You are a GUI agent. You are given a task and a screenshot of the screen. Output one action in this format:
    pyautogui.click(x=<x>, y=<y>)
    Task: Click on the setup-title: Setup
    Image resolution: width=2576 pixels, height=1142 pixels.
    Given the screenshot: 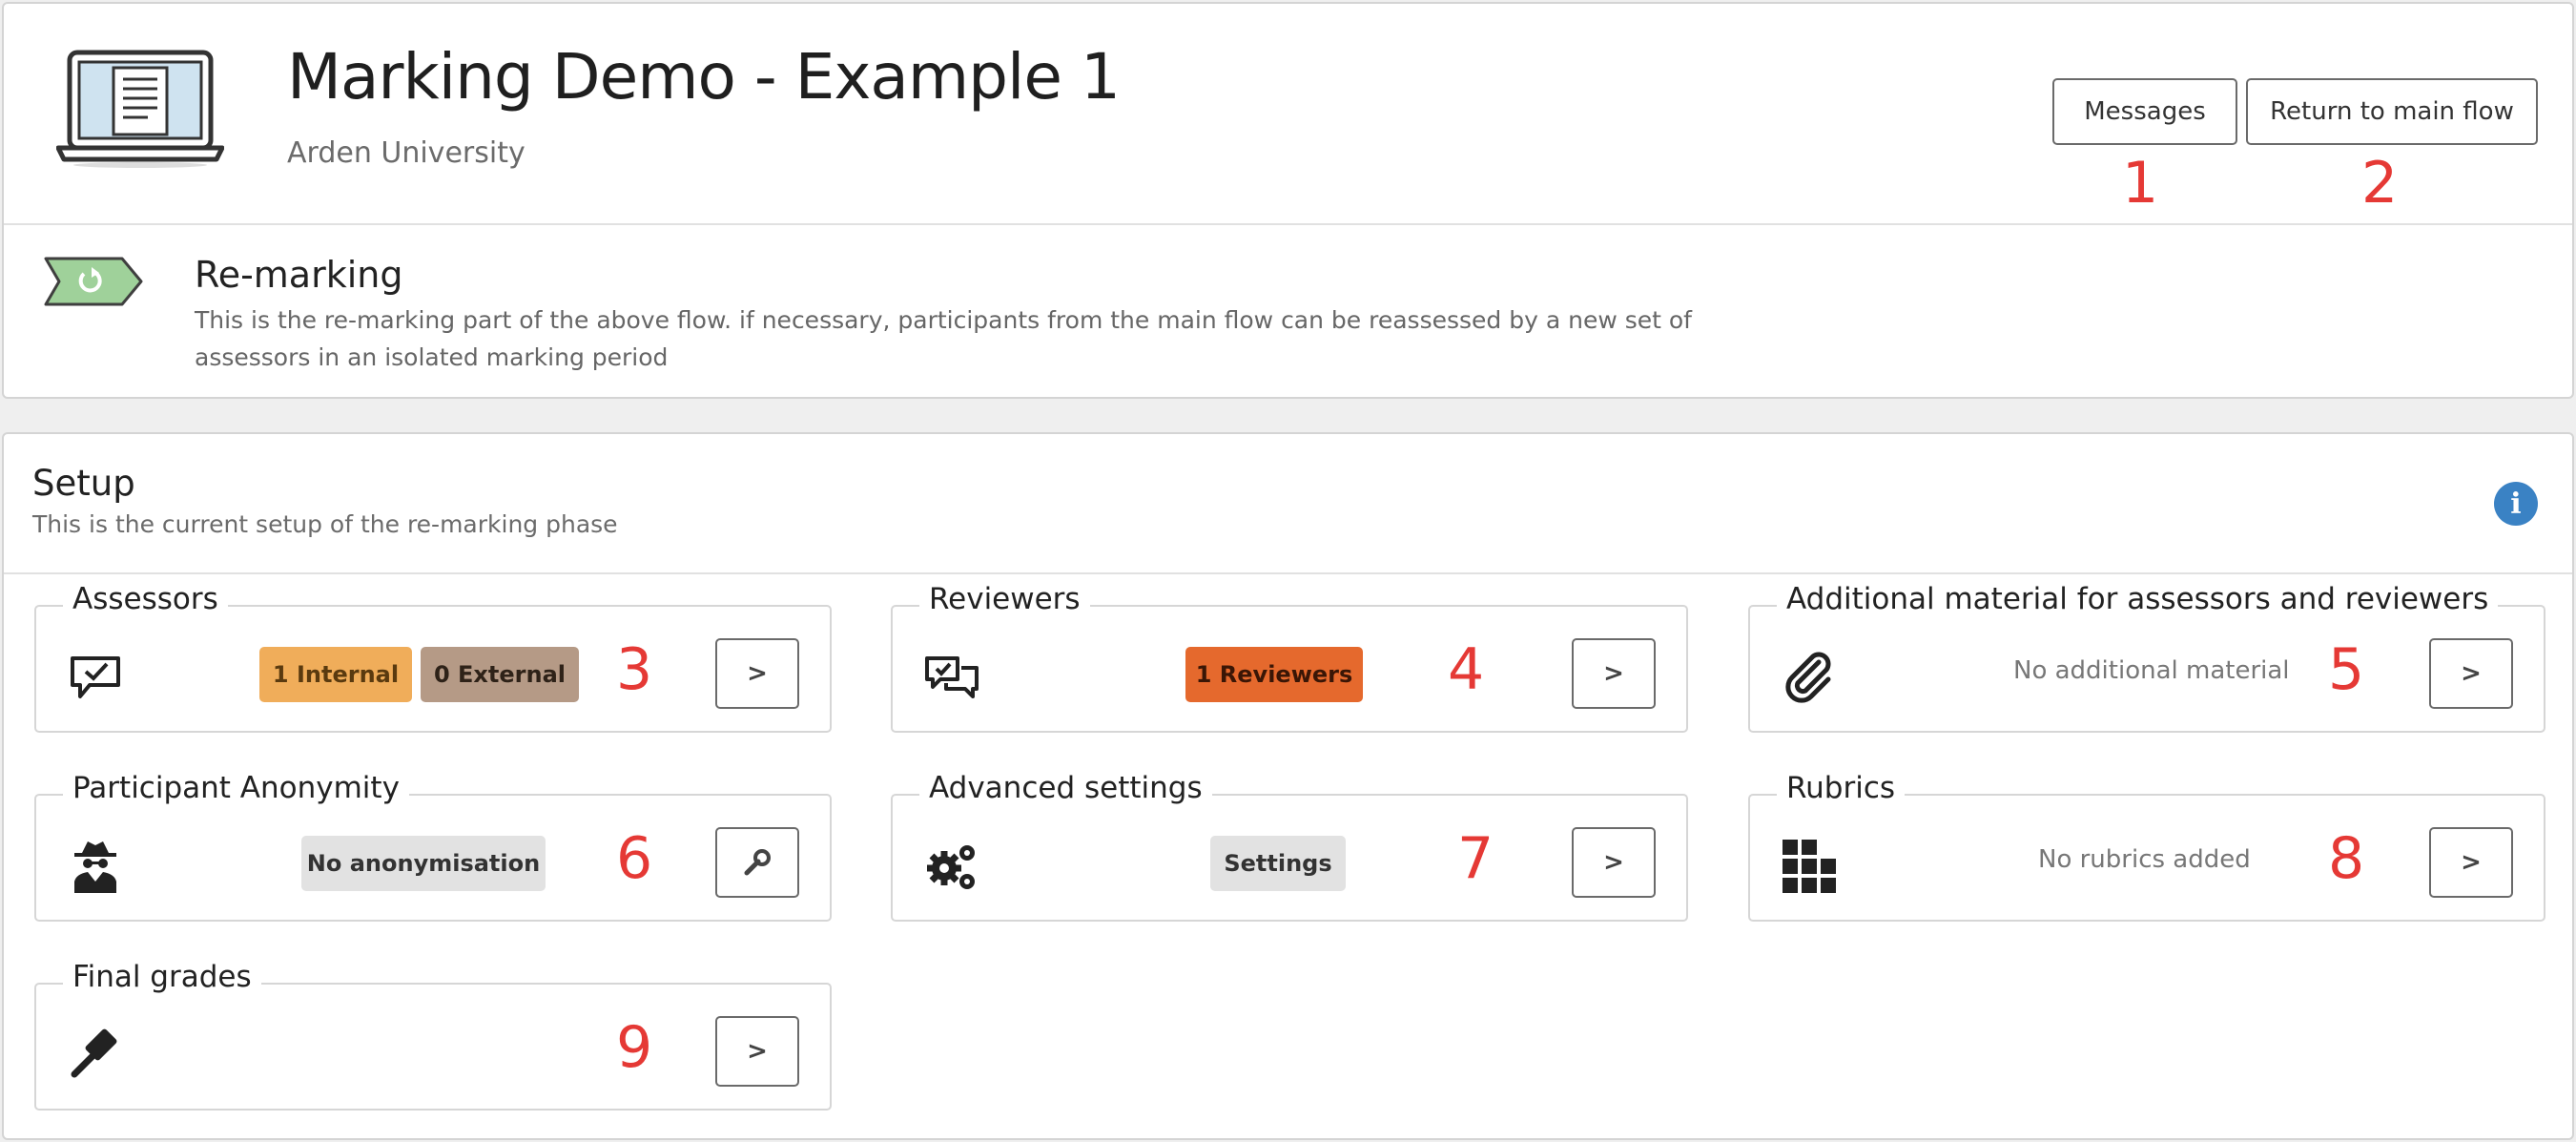 What is the action you would take?
    pyautogui.click(x=83, y=483)
    